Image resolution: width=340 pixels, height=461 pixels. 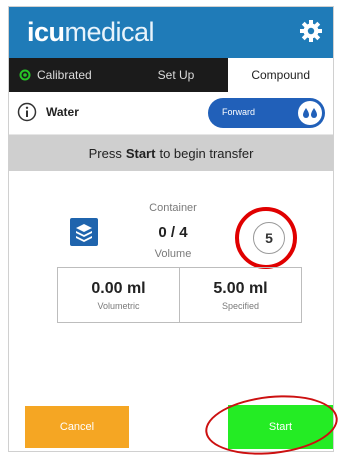 What do you see at coordinates (239, 112) in the screenshot?
I see `toggle-label: Forward` at bounding box center [239, 112].